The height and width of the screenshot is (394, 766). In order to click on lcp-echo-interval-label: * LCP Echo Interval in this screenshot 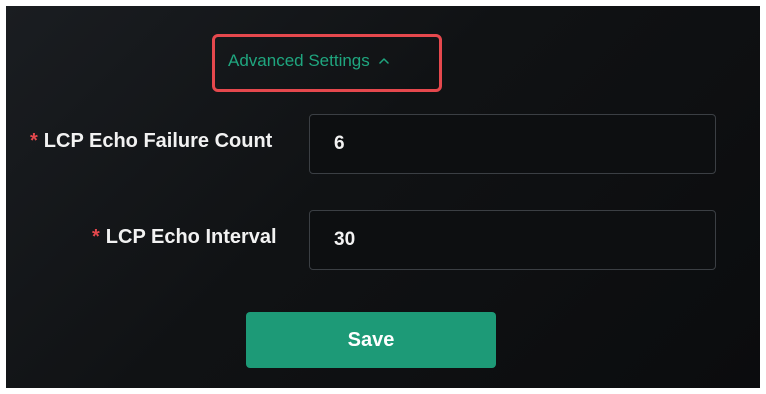, I will do `click(184, 237)`.